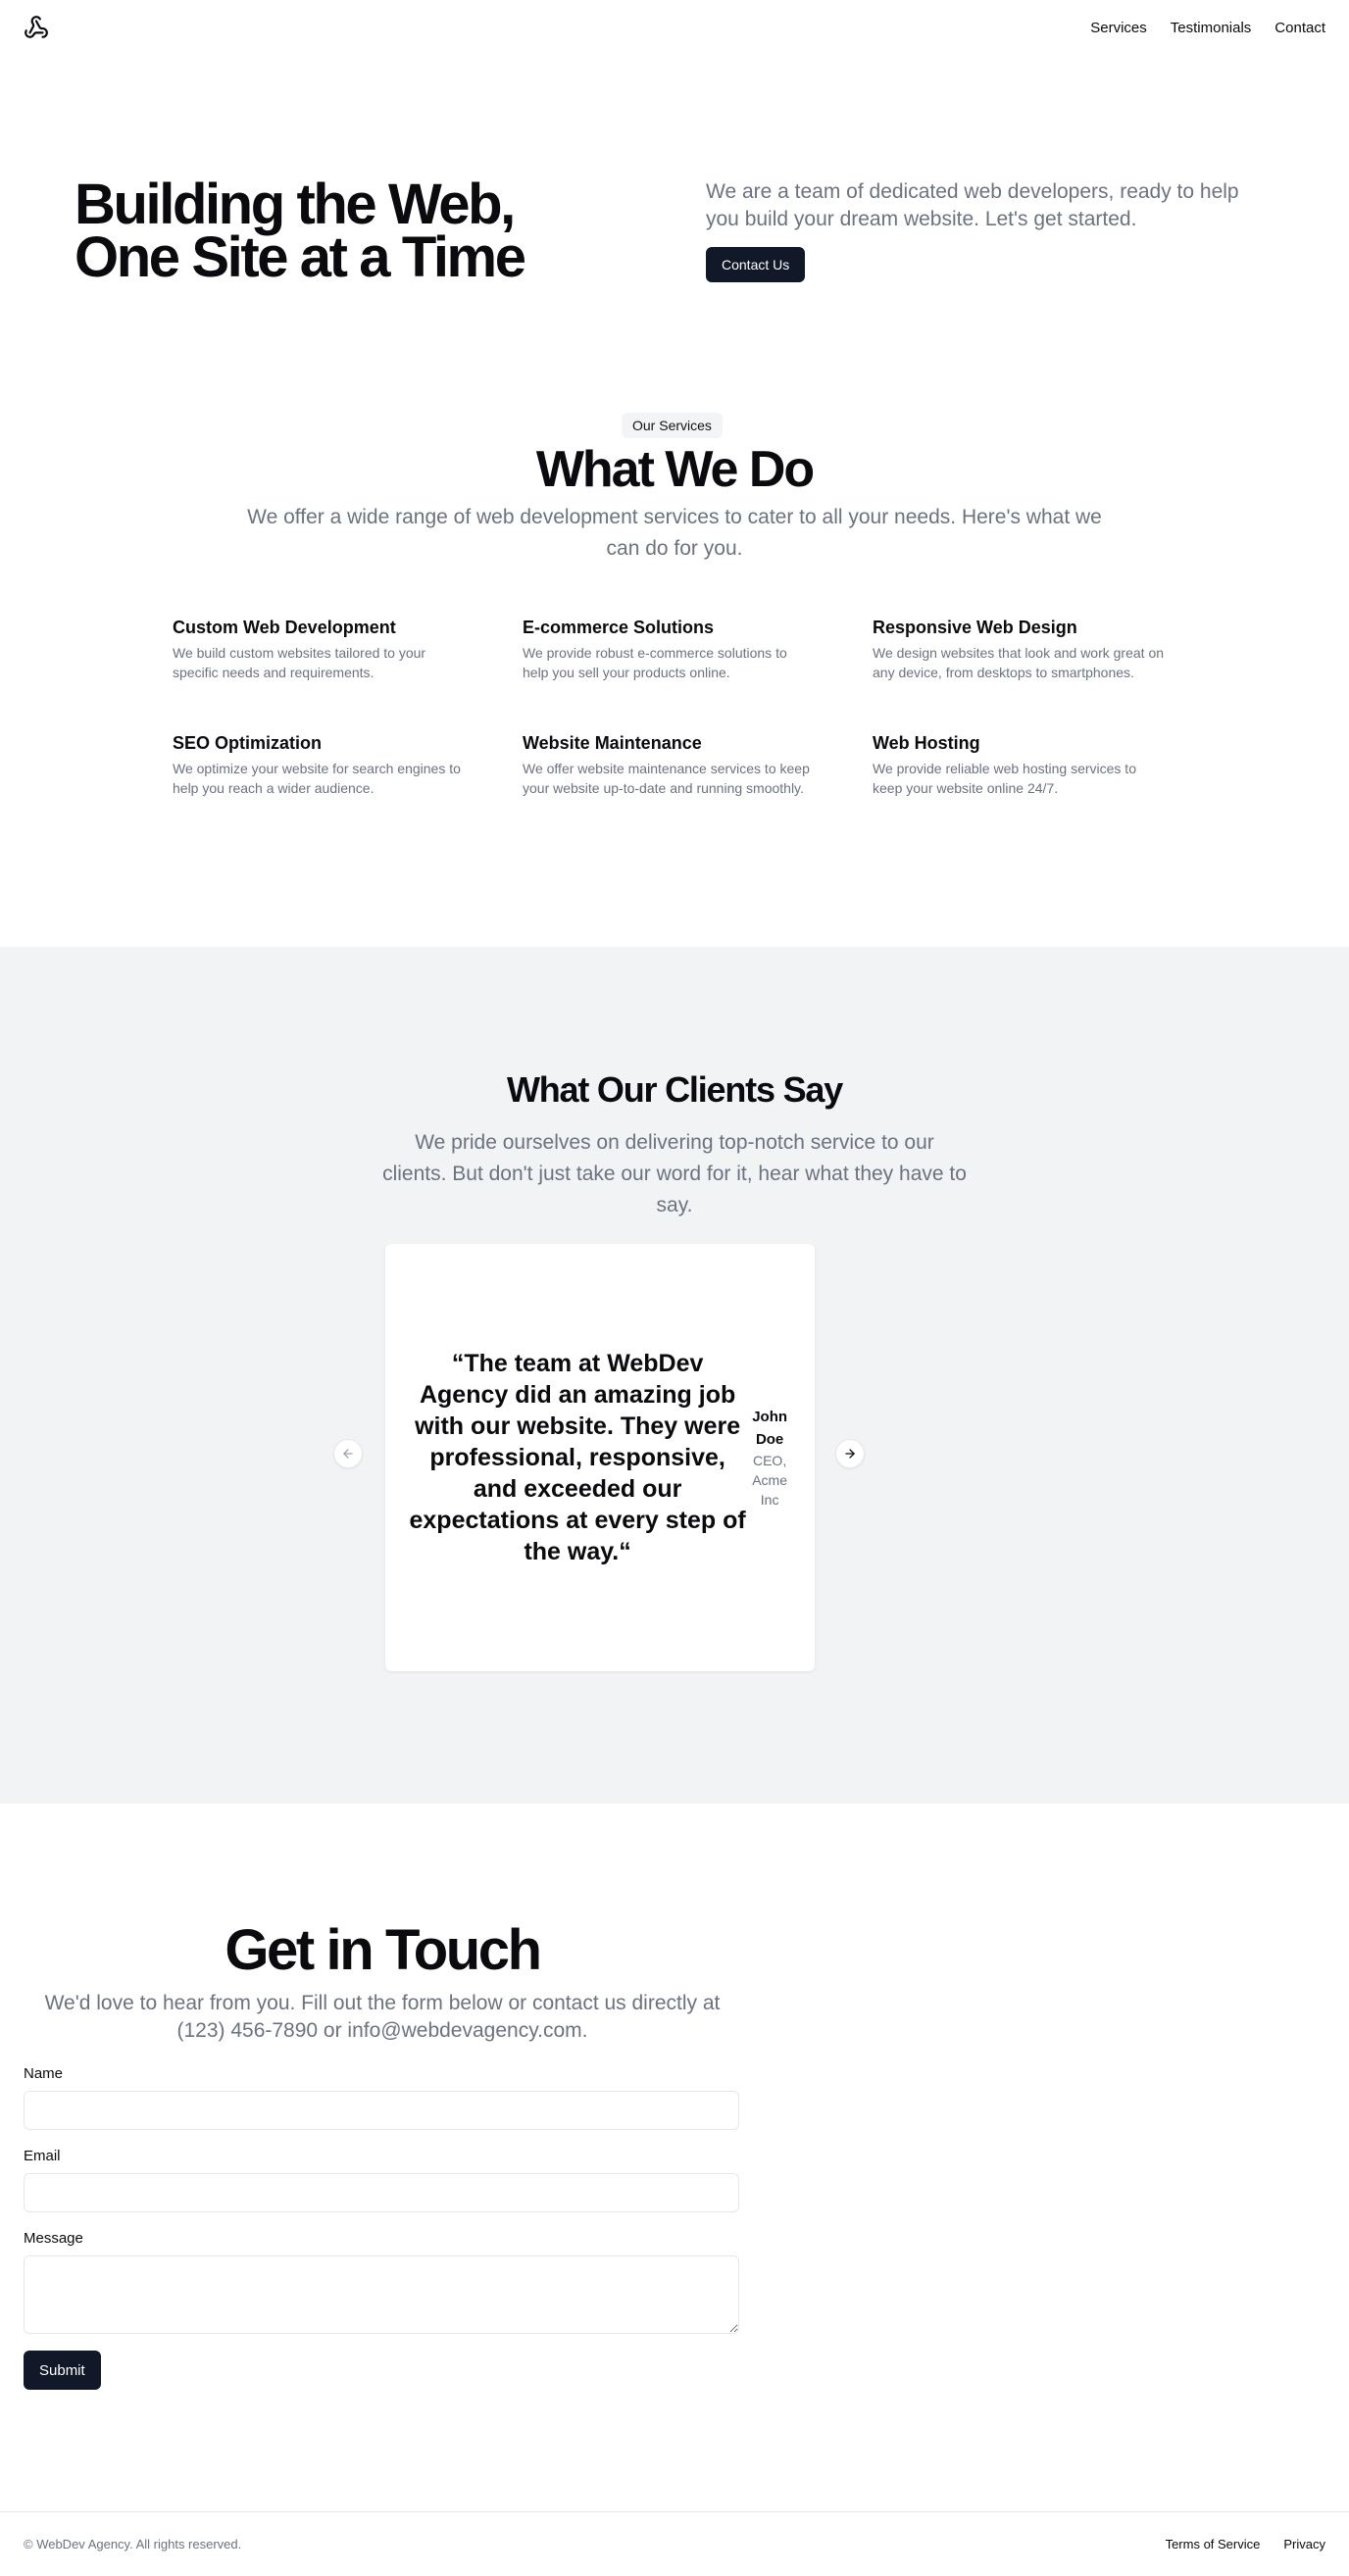 The width and height of the screenshot is (1349, 2576). Describe the element at coordinates (301, 231) in the screenshot. I see `hero-title: Building the Web, One Site at a Time` at that location.